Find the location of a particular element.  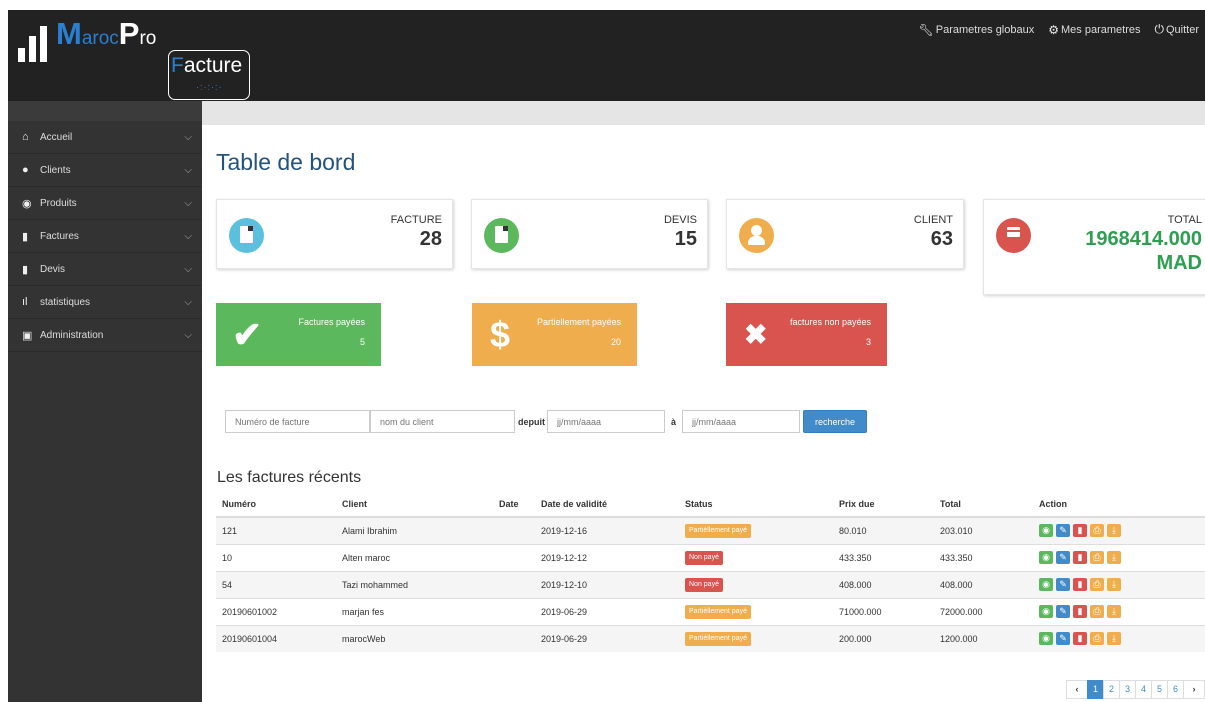

cell-total: 203.010 is located at coordinates (983, 530).